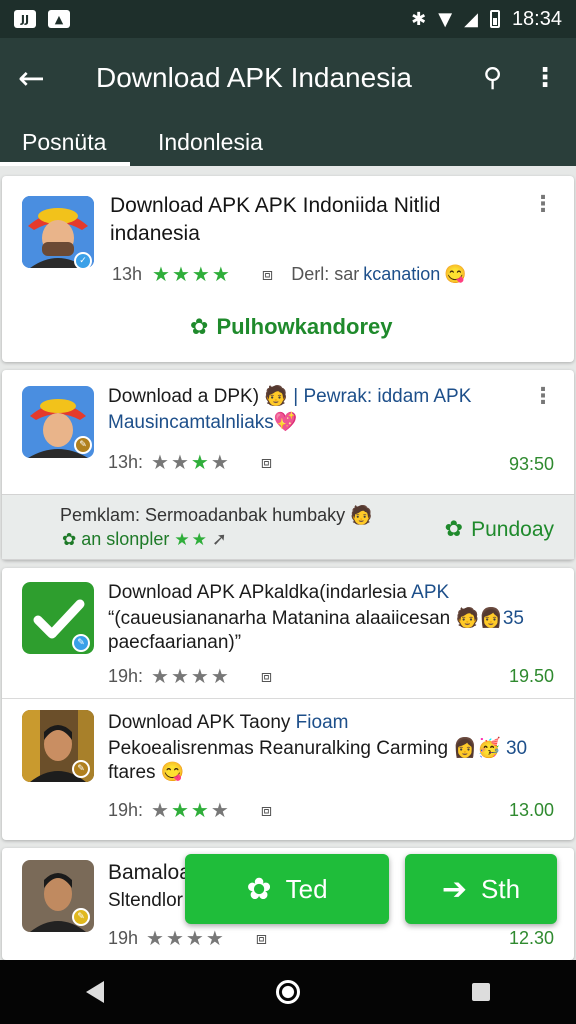 The height and width of the screenshot is (1024, 576). Describe the element at coordinates (210, 142) in the screenshot. I see `tab-indonlesia: Indonlesia` at that location.